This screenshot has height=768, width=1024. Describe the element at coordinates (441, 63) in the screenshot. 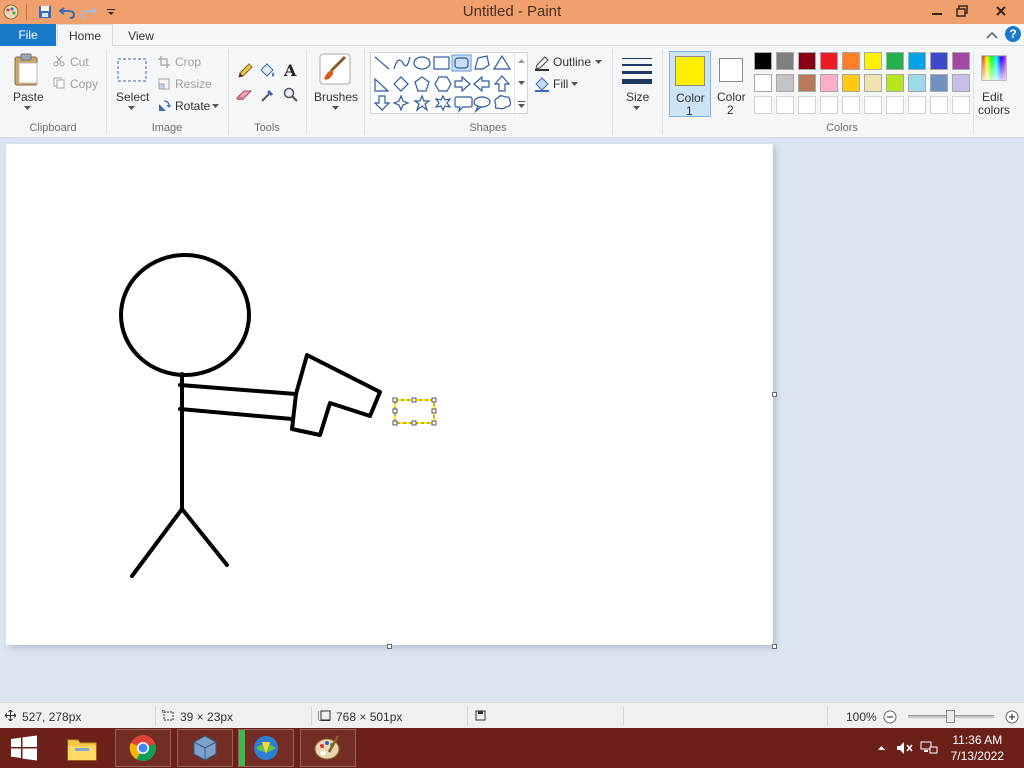

I see `rectangle-shape-icon` at that location.